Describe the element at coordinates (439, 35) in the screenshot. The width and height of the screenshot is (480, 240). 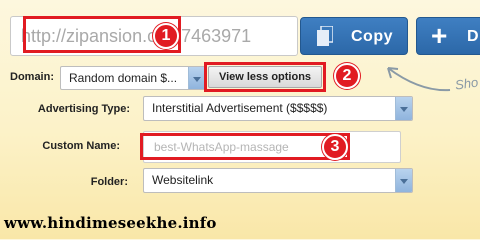
I see `plus-icon: +` at that location.